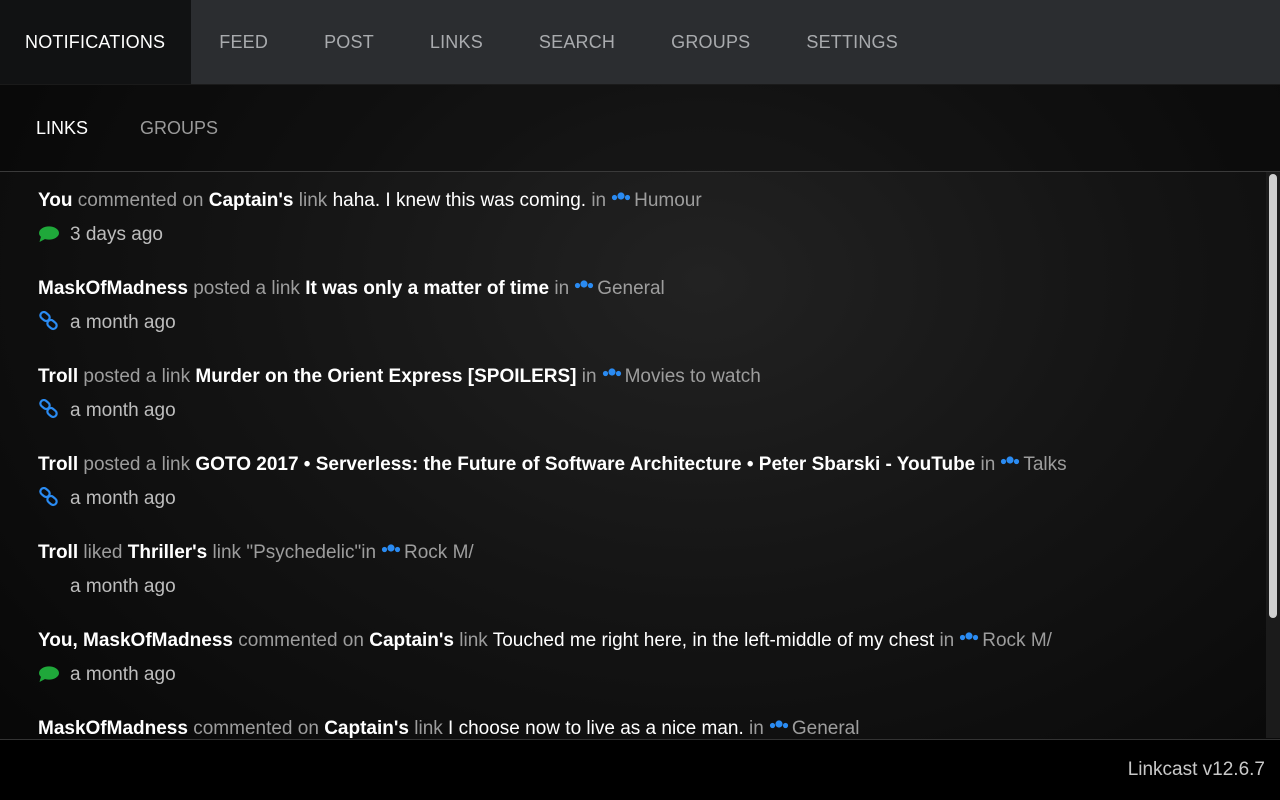  I want to click on tab-feed: FEED, so click(243, 42).